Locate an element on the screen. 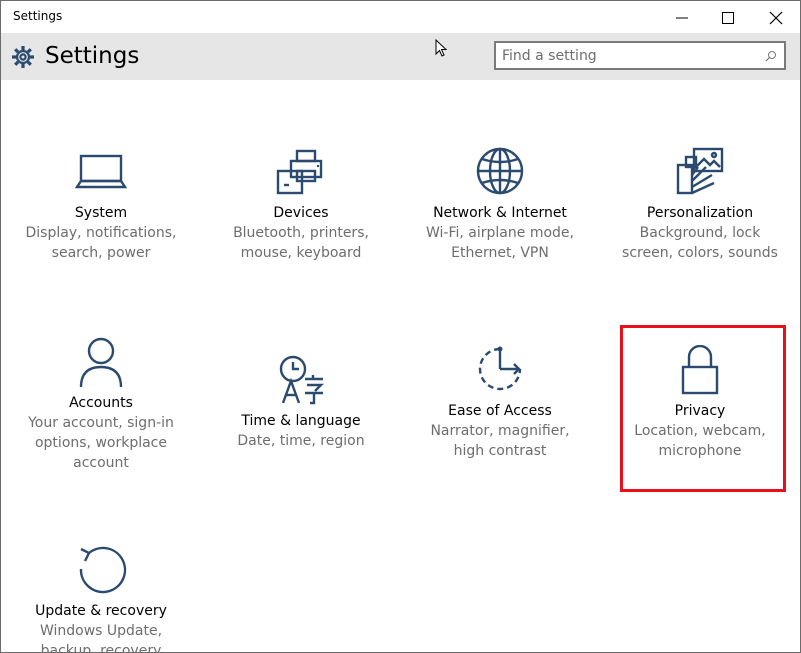  search-icon is located at coordinates (771, 56).